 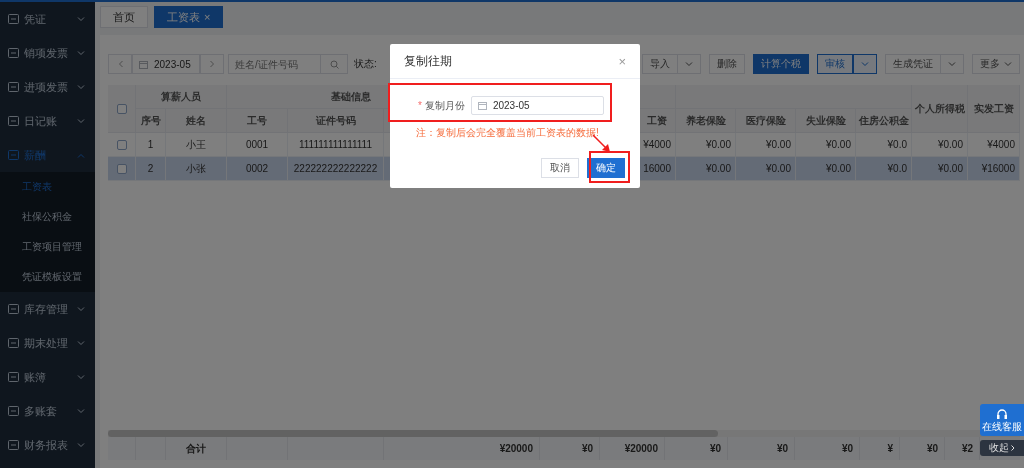 What do you see at coordinates (537, 105) in the screenshot?
I see `month-field: 2023-05` at bounding box center [537, 105].